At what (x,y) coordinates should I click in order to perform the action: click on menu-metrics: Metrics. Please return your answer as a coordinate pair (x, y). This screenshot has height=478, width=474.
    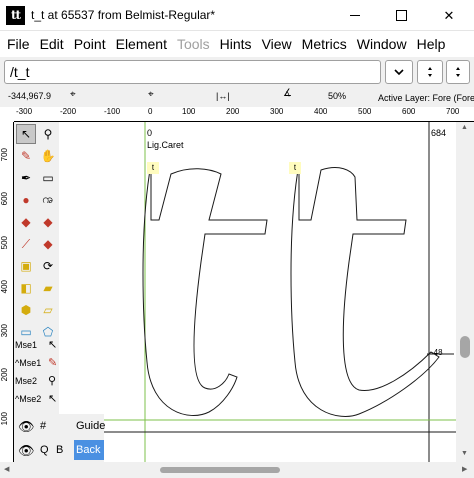
    Looking at the image, I should click on (324, 44).